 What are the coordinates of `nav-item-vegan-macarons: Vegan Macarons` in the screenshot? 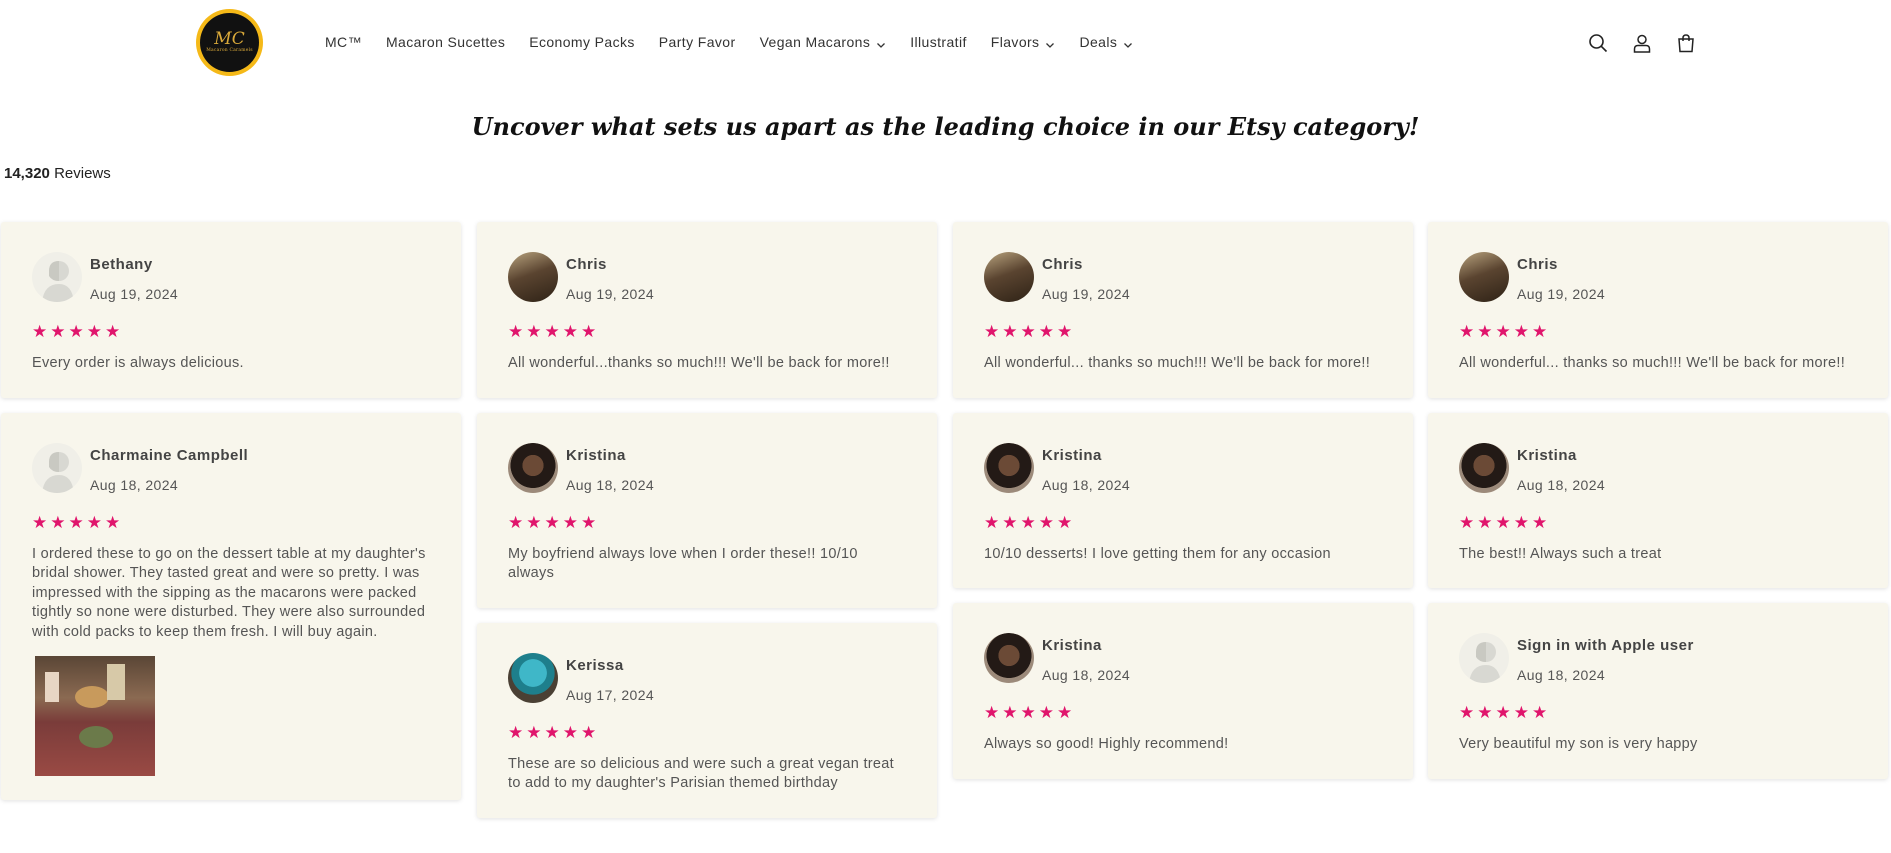 It's located at (823, 42).